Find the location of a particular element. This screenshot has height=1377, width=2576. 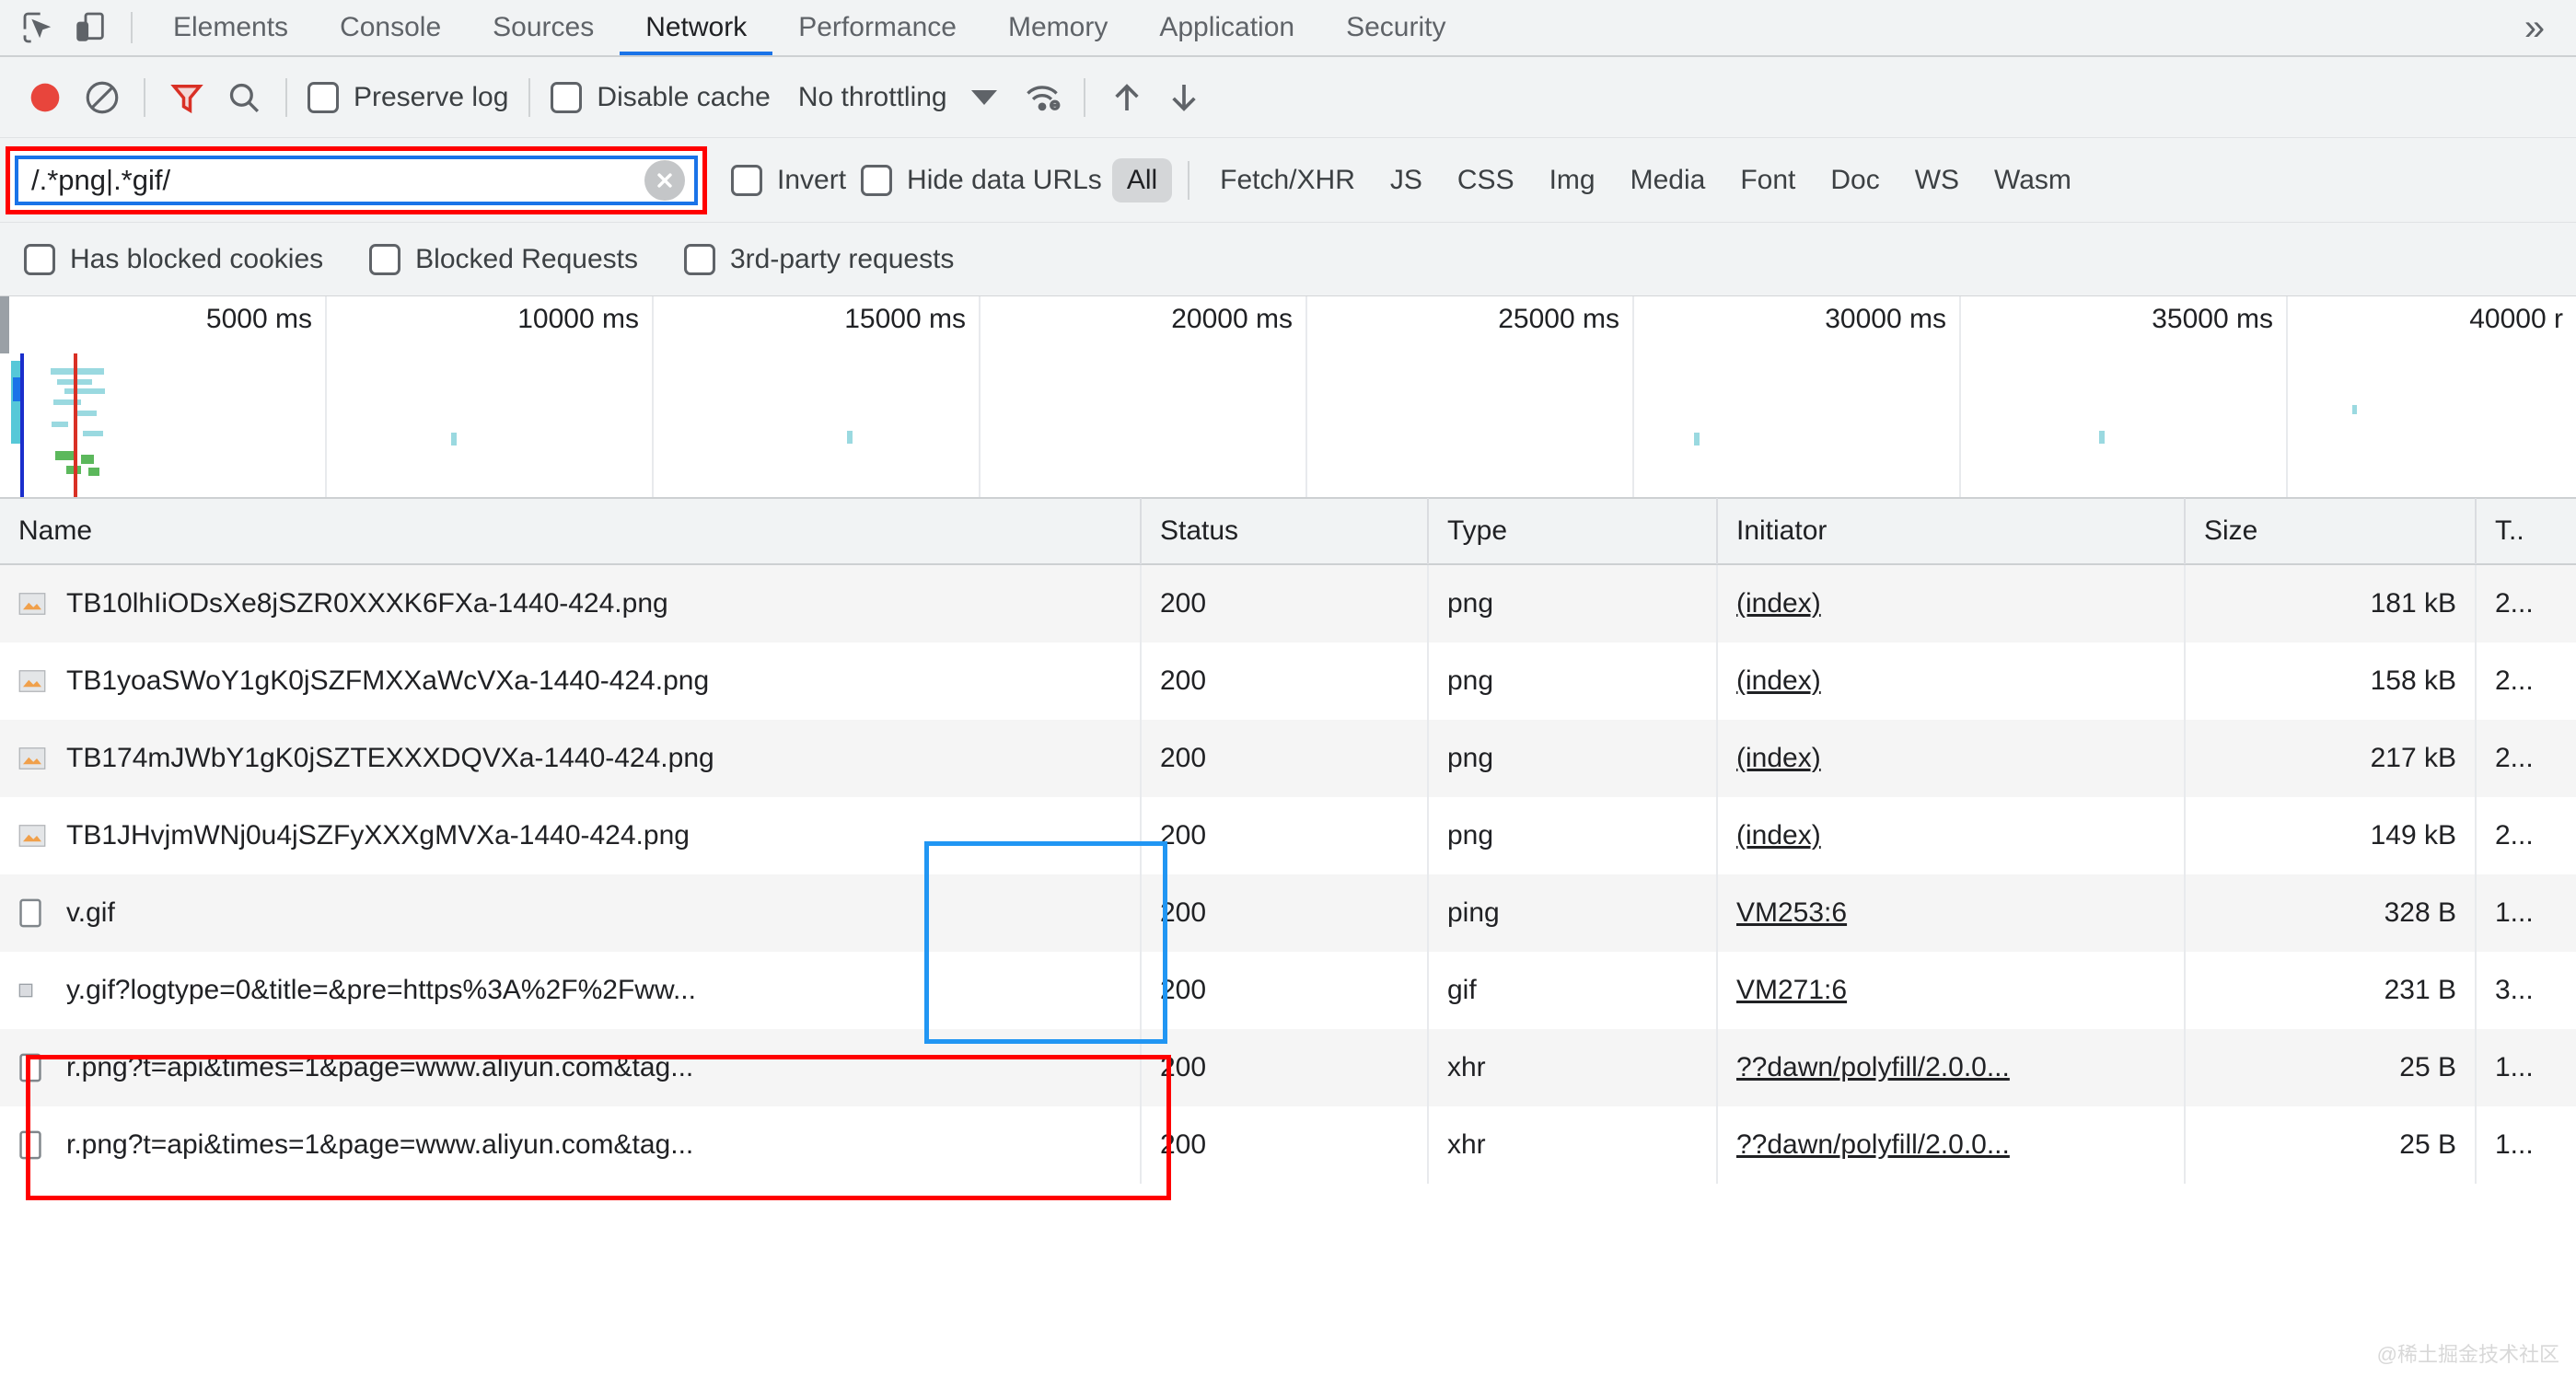

tab-memory: Memory is located at coordinates (1057, 27).